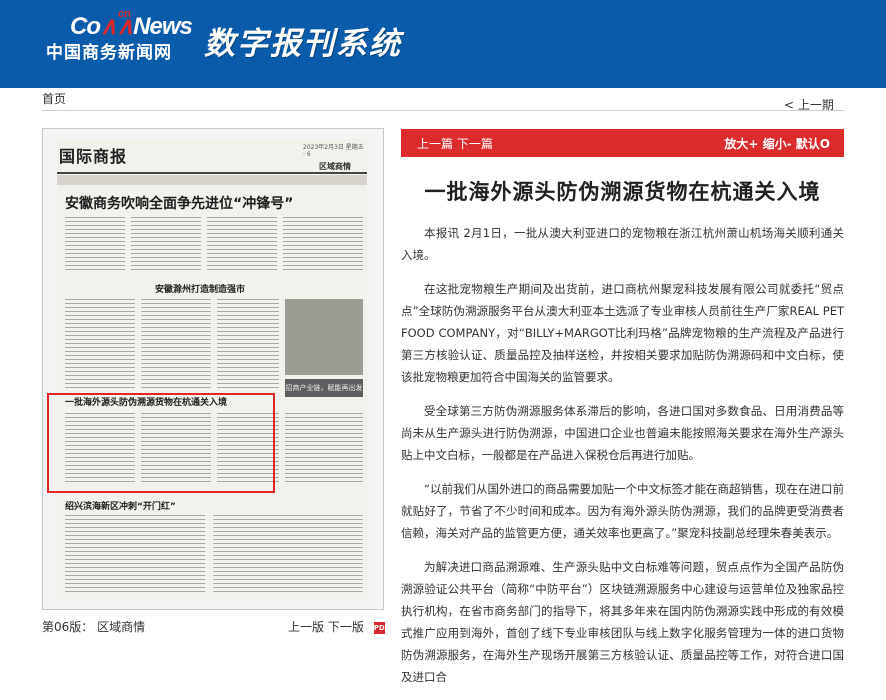 The width and height of the screenshot is (886, 700). Describe the element at coordinates (200, 288) in the screenshot. I see `paper-headline-chuzhou: 安徽滁州打造制造强市` at that location.